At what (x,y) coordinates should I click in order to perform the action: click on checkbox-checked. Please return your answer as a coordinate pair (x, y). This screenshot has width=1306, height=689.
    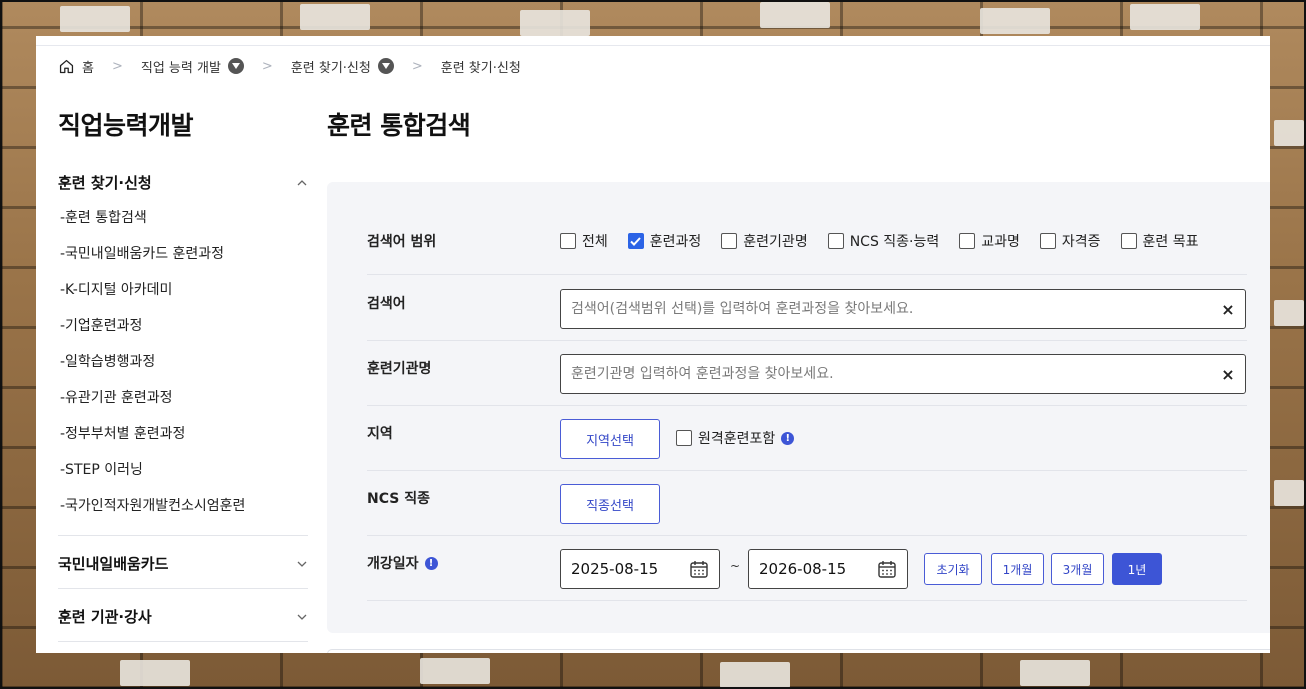
    Looking at the image, I should click on (635, 241).